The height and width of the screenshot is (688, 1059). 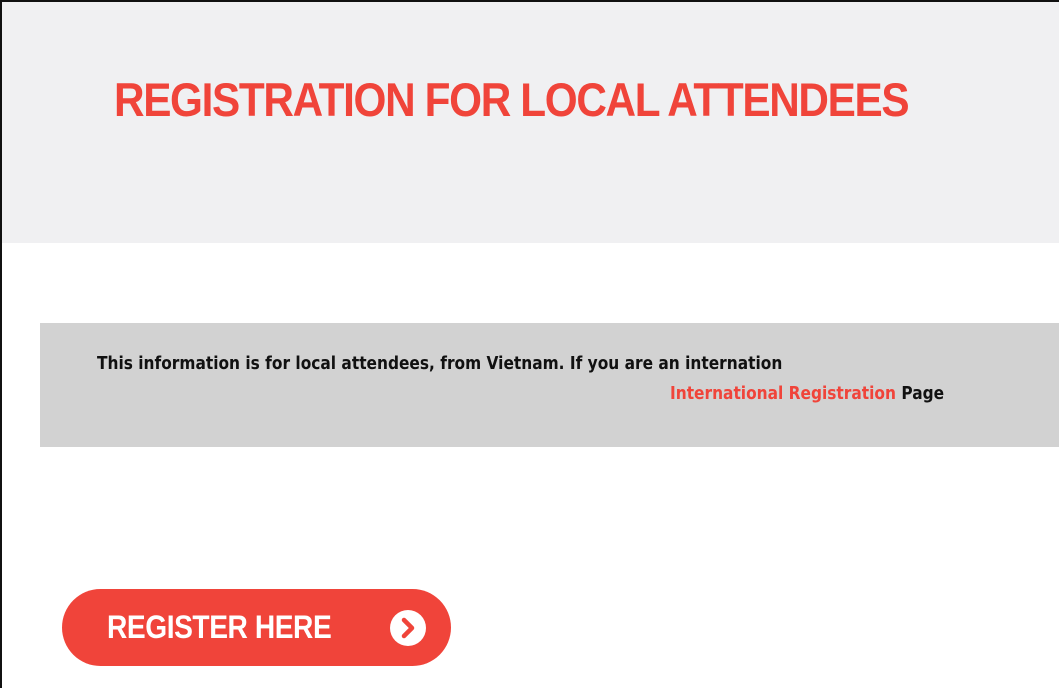 What do you see at coordinates (920, 394) in the screenshot?
I see `notice-page-suffix: Page` at bounding box center [920, 394].